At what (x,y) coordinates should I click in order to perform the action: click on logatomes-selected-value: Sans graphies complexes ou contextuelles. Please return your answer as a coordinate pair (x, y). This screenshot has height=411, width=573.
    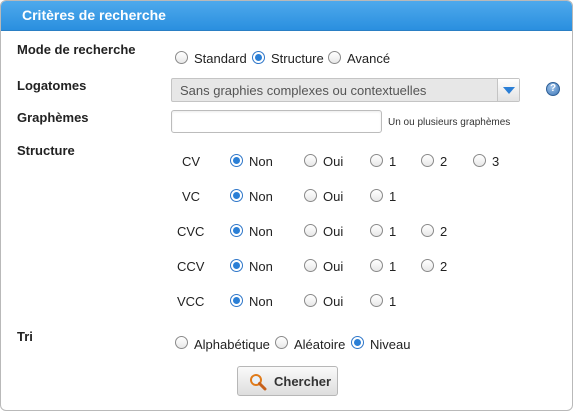
    Looking at the image, I should click on (303, 90).